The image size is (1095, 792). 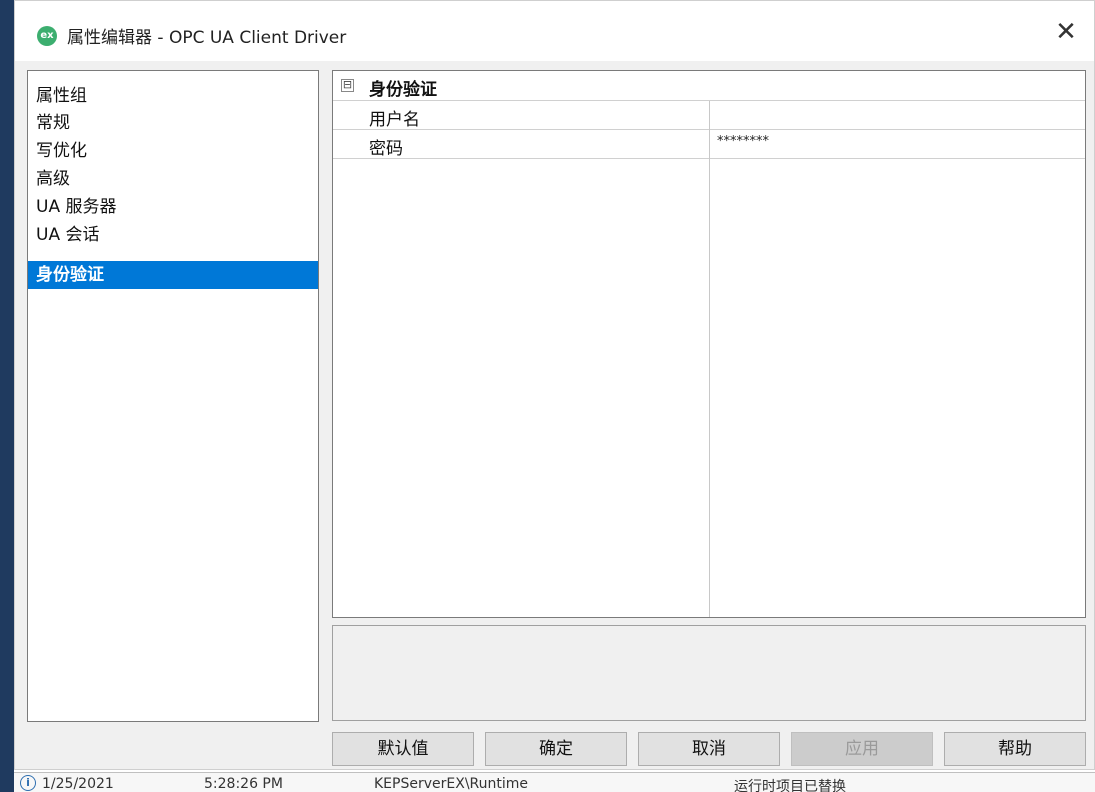 What do you see at coordinates (386, 149) in the screenshot?
I see `property-name: 密码` at bounding box center [386, 149].